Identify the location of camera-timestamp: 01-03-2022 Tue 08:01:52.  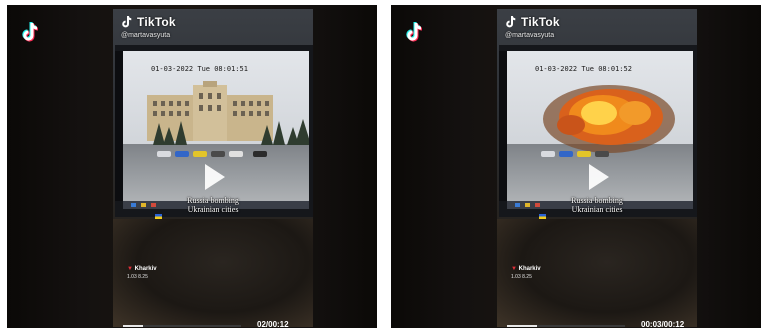
(583, 69).